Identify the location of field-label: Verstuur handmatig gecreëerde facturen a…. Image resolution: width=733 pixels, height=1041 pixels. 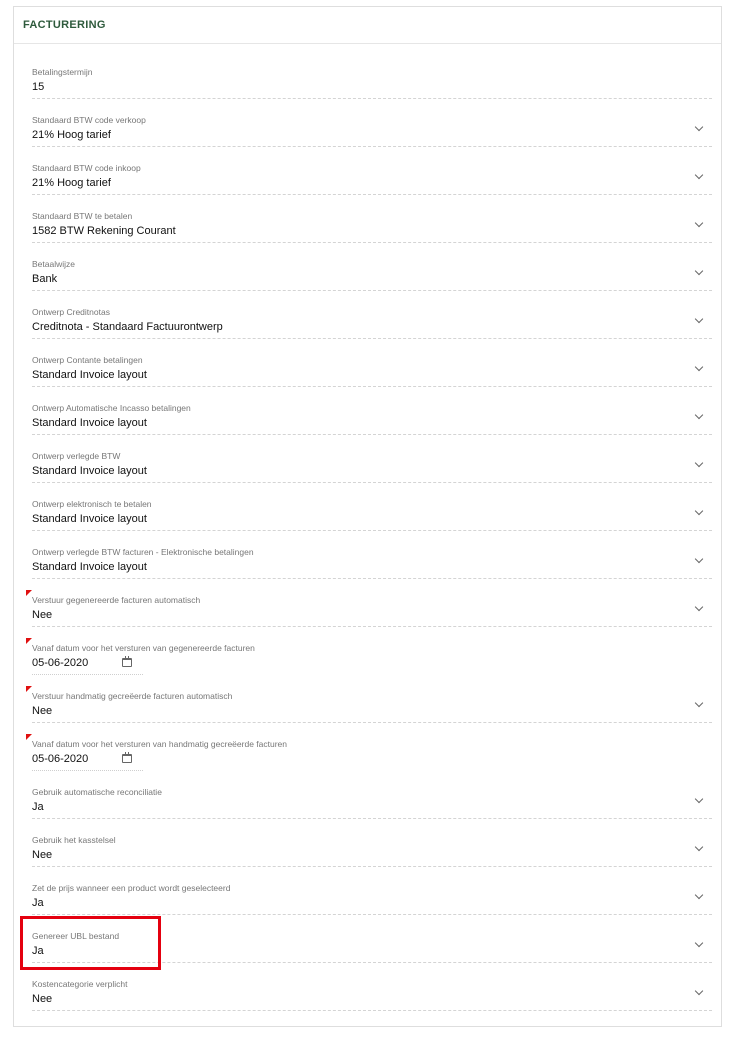
(132, 696).